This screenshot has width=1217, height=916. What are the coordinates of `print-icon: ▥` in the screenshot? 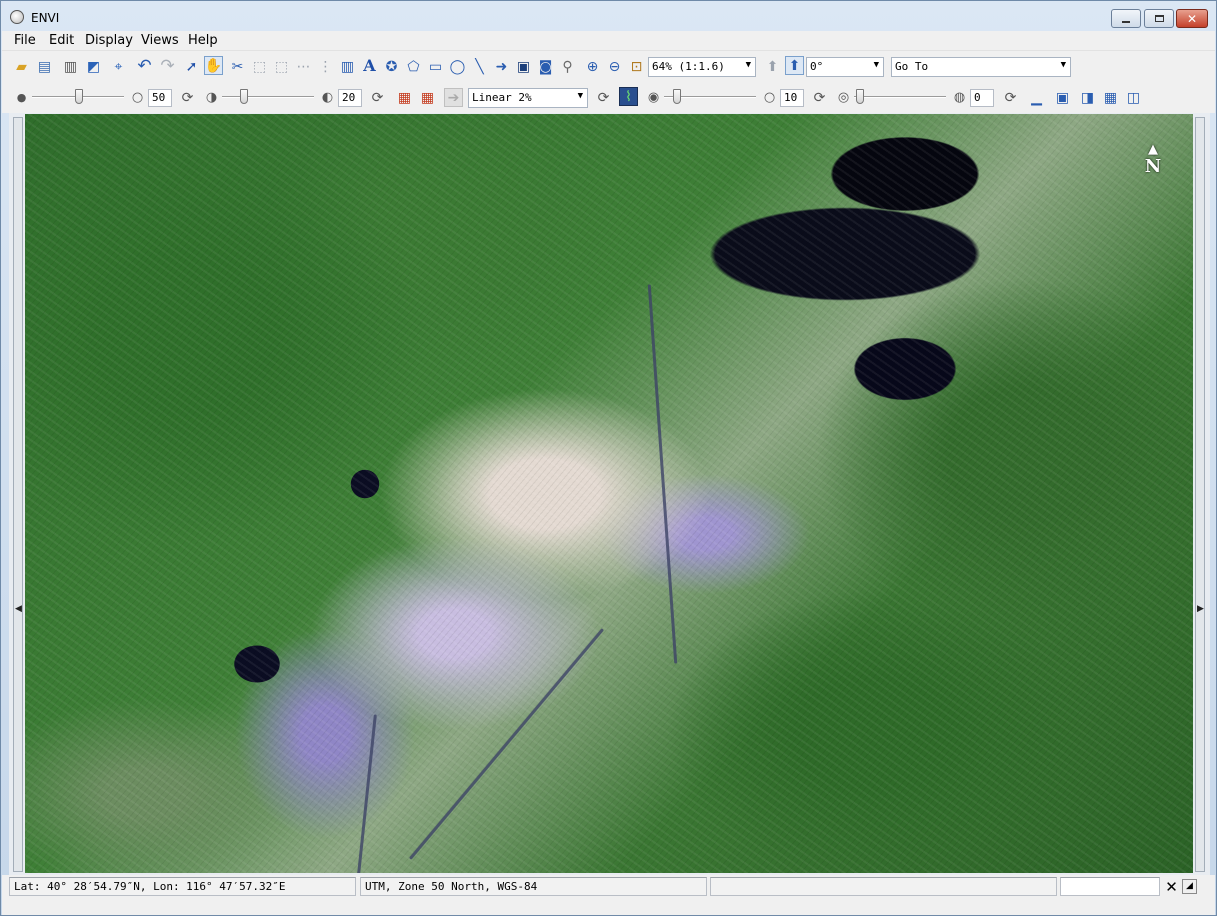 It's located at (70, 66).